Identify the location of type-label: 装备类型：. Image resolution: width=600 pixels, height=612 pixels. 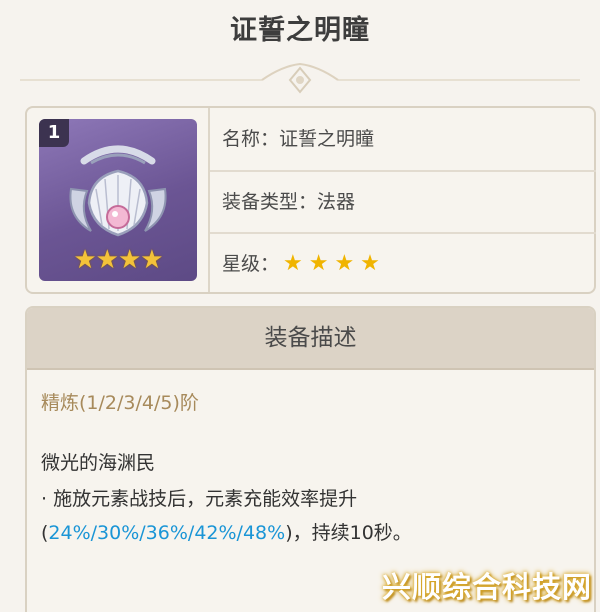
(270, 202).